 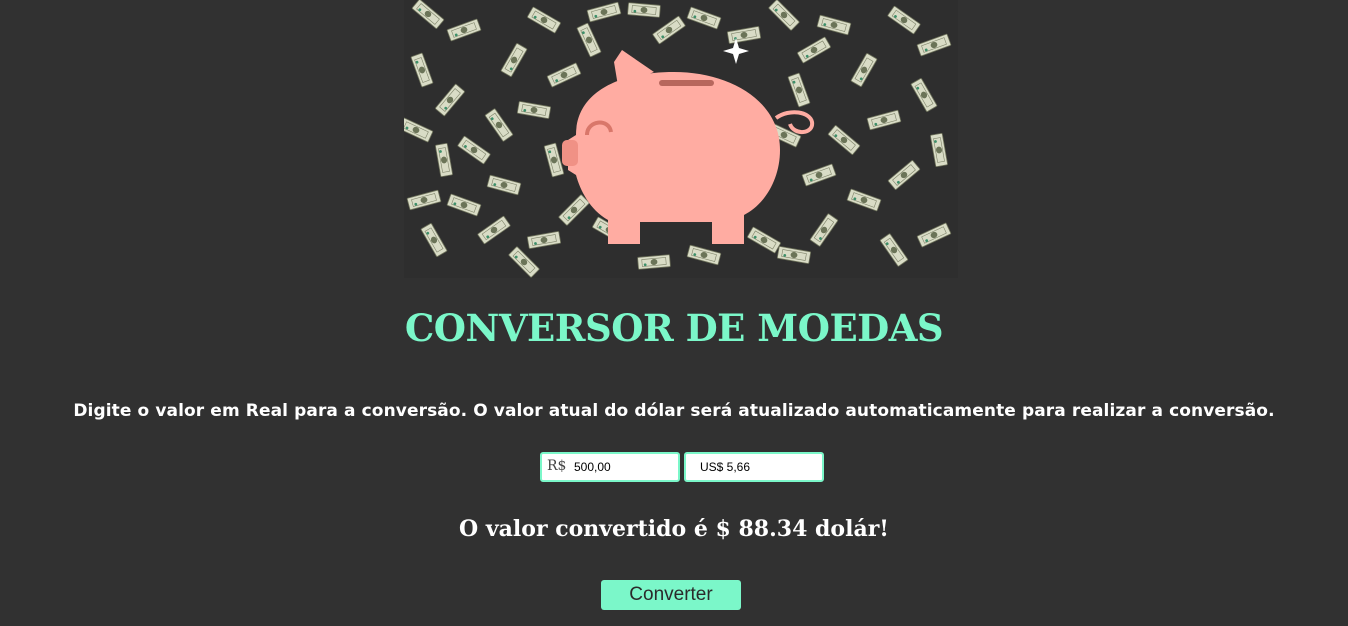 What do you see at coordinates (624, 467) in the screenshot?
I see `brl-amount-input` at bounding box center [624, 467].